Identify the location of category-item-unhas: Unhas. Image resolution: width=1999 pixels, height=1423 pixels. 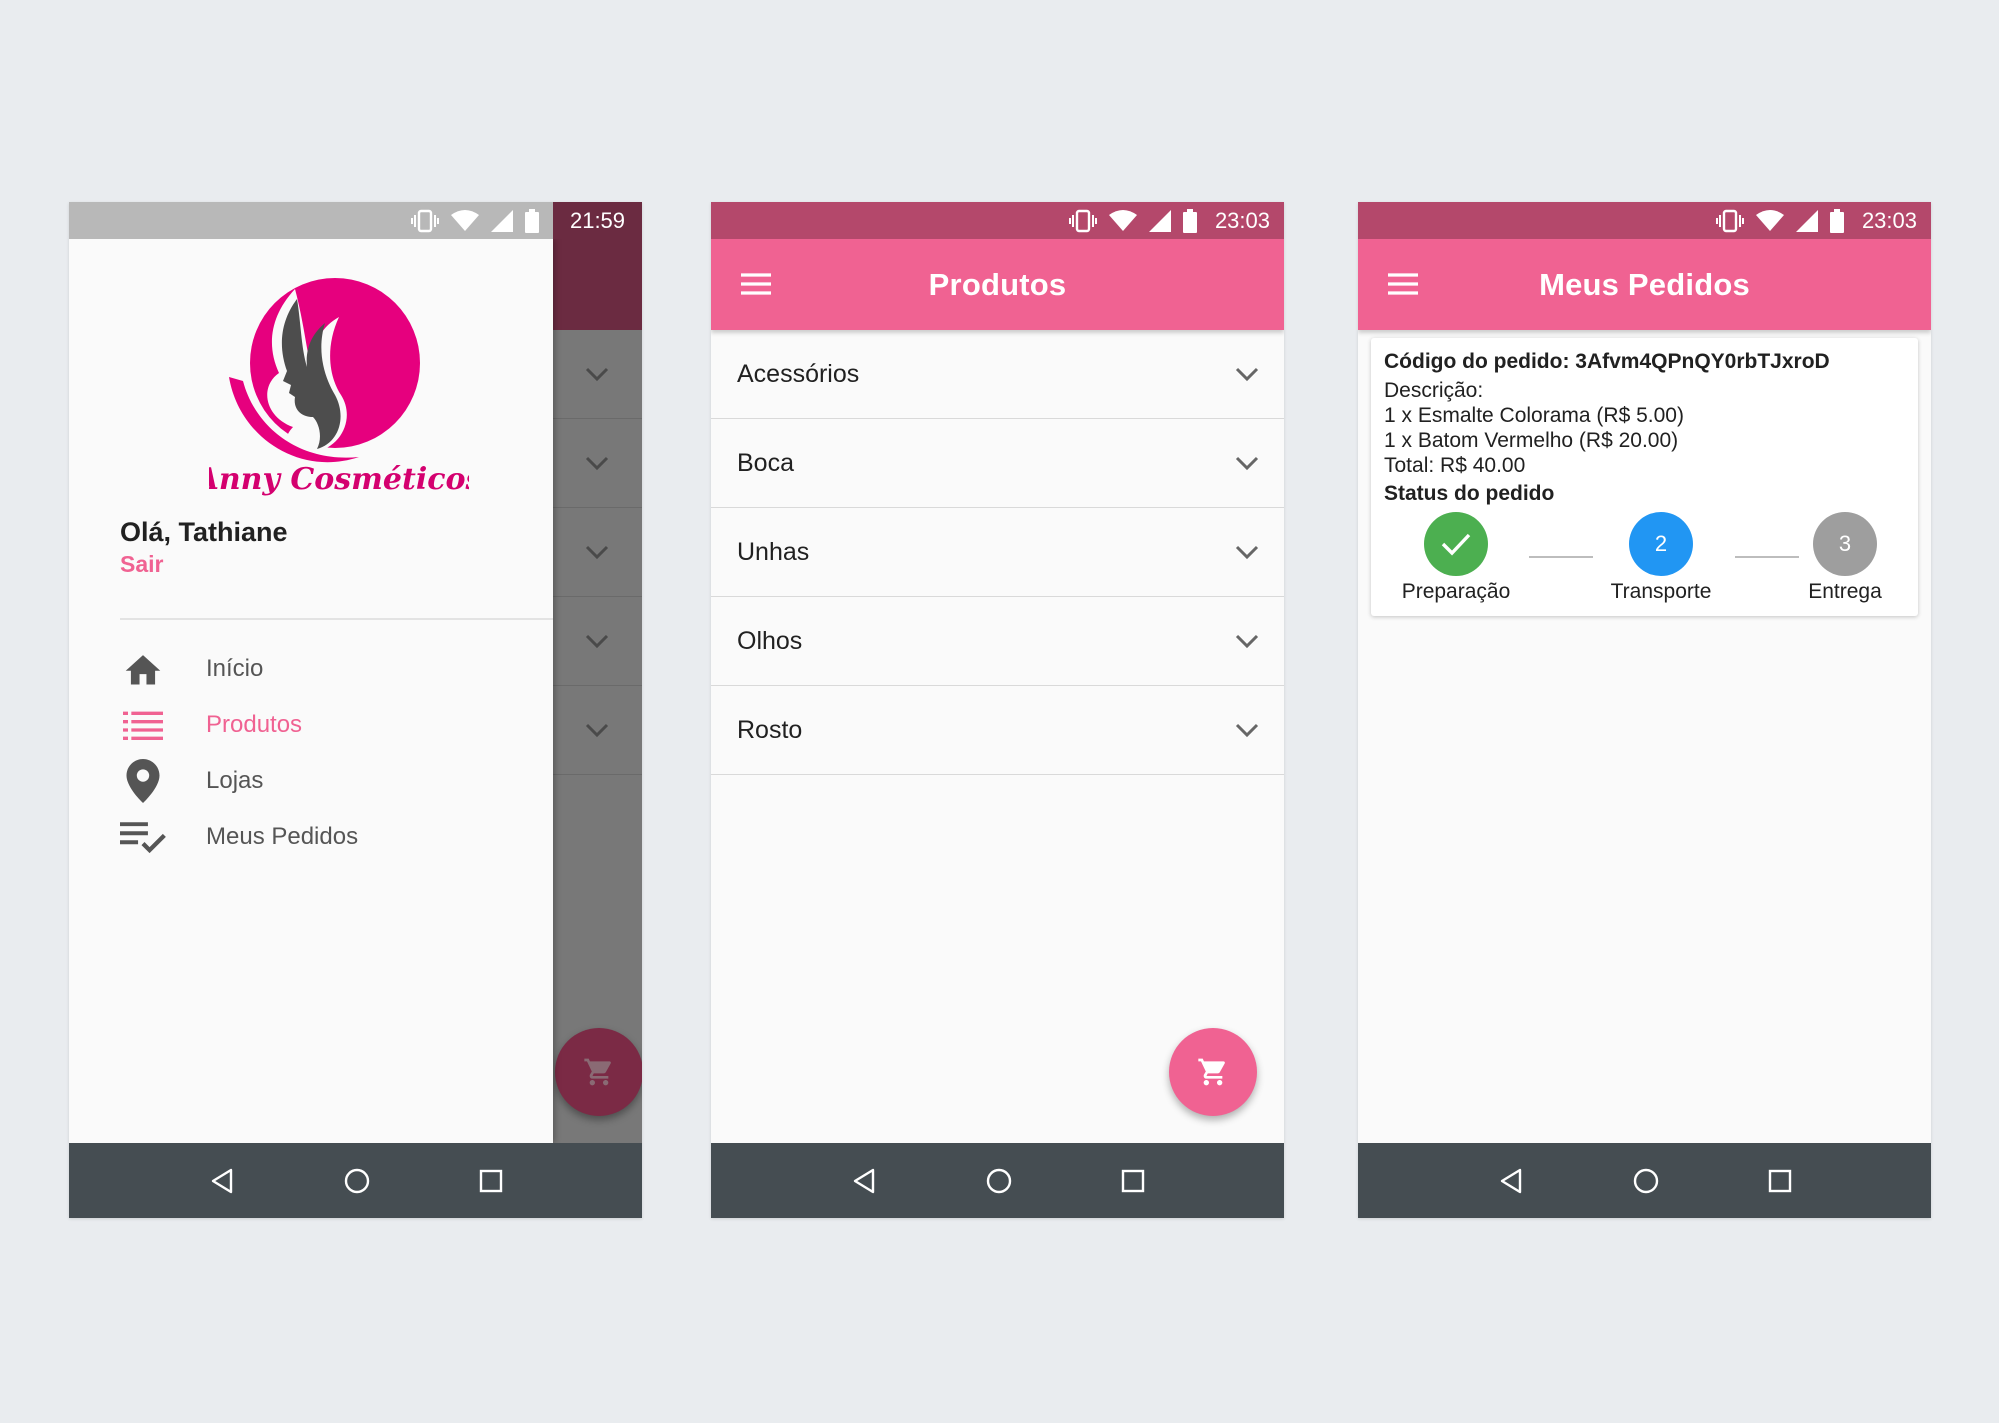
(997, 552).